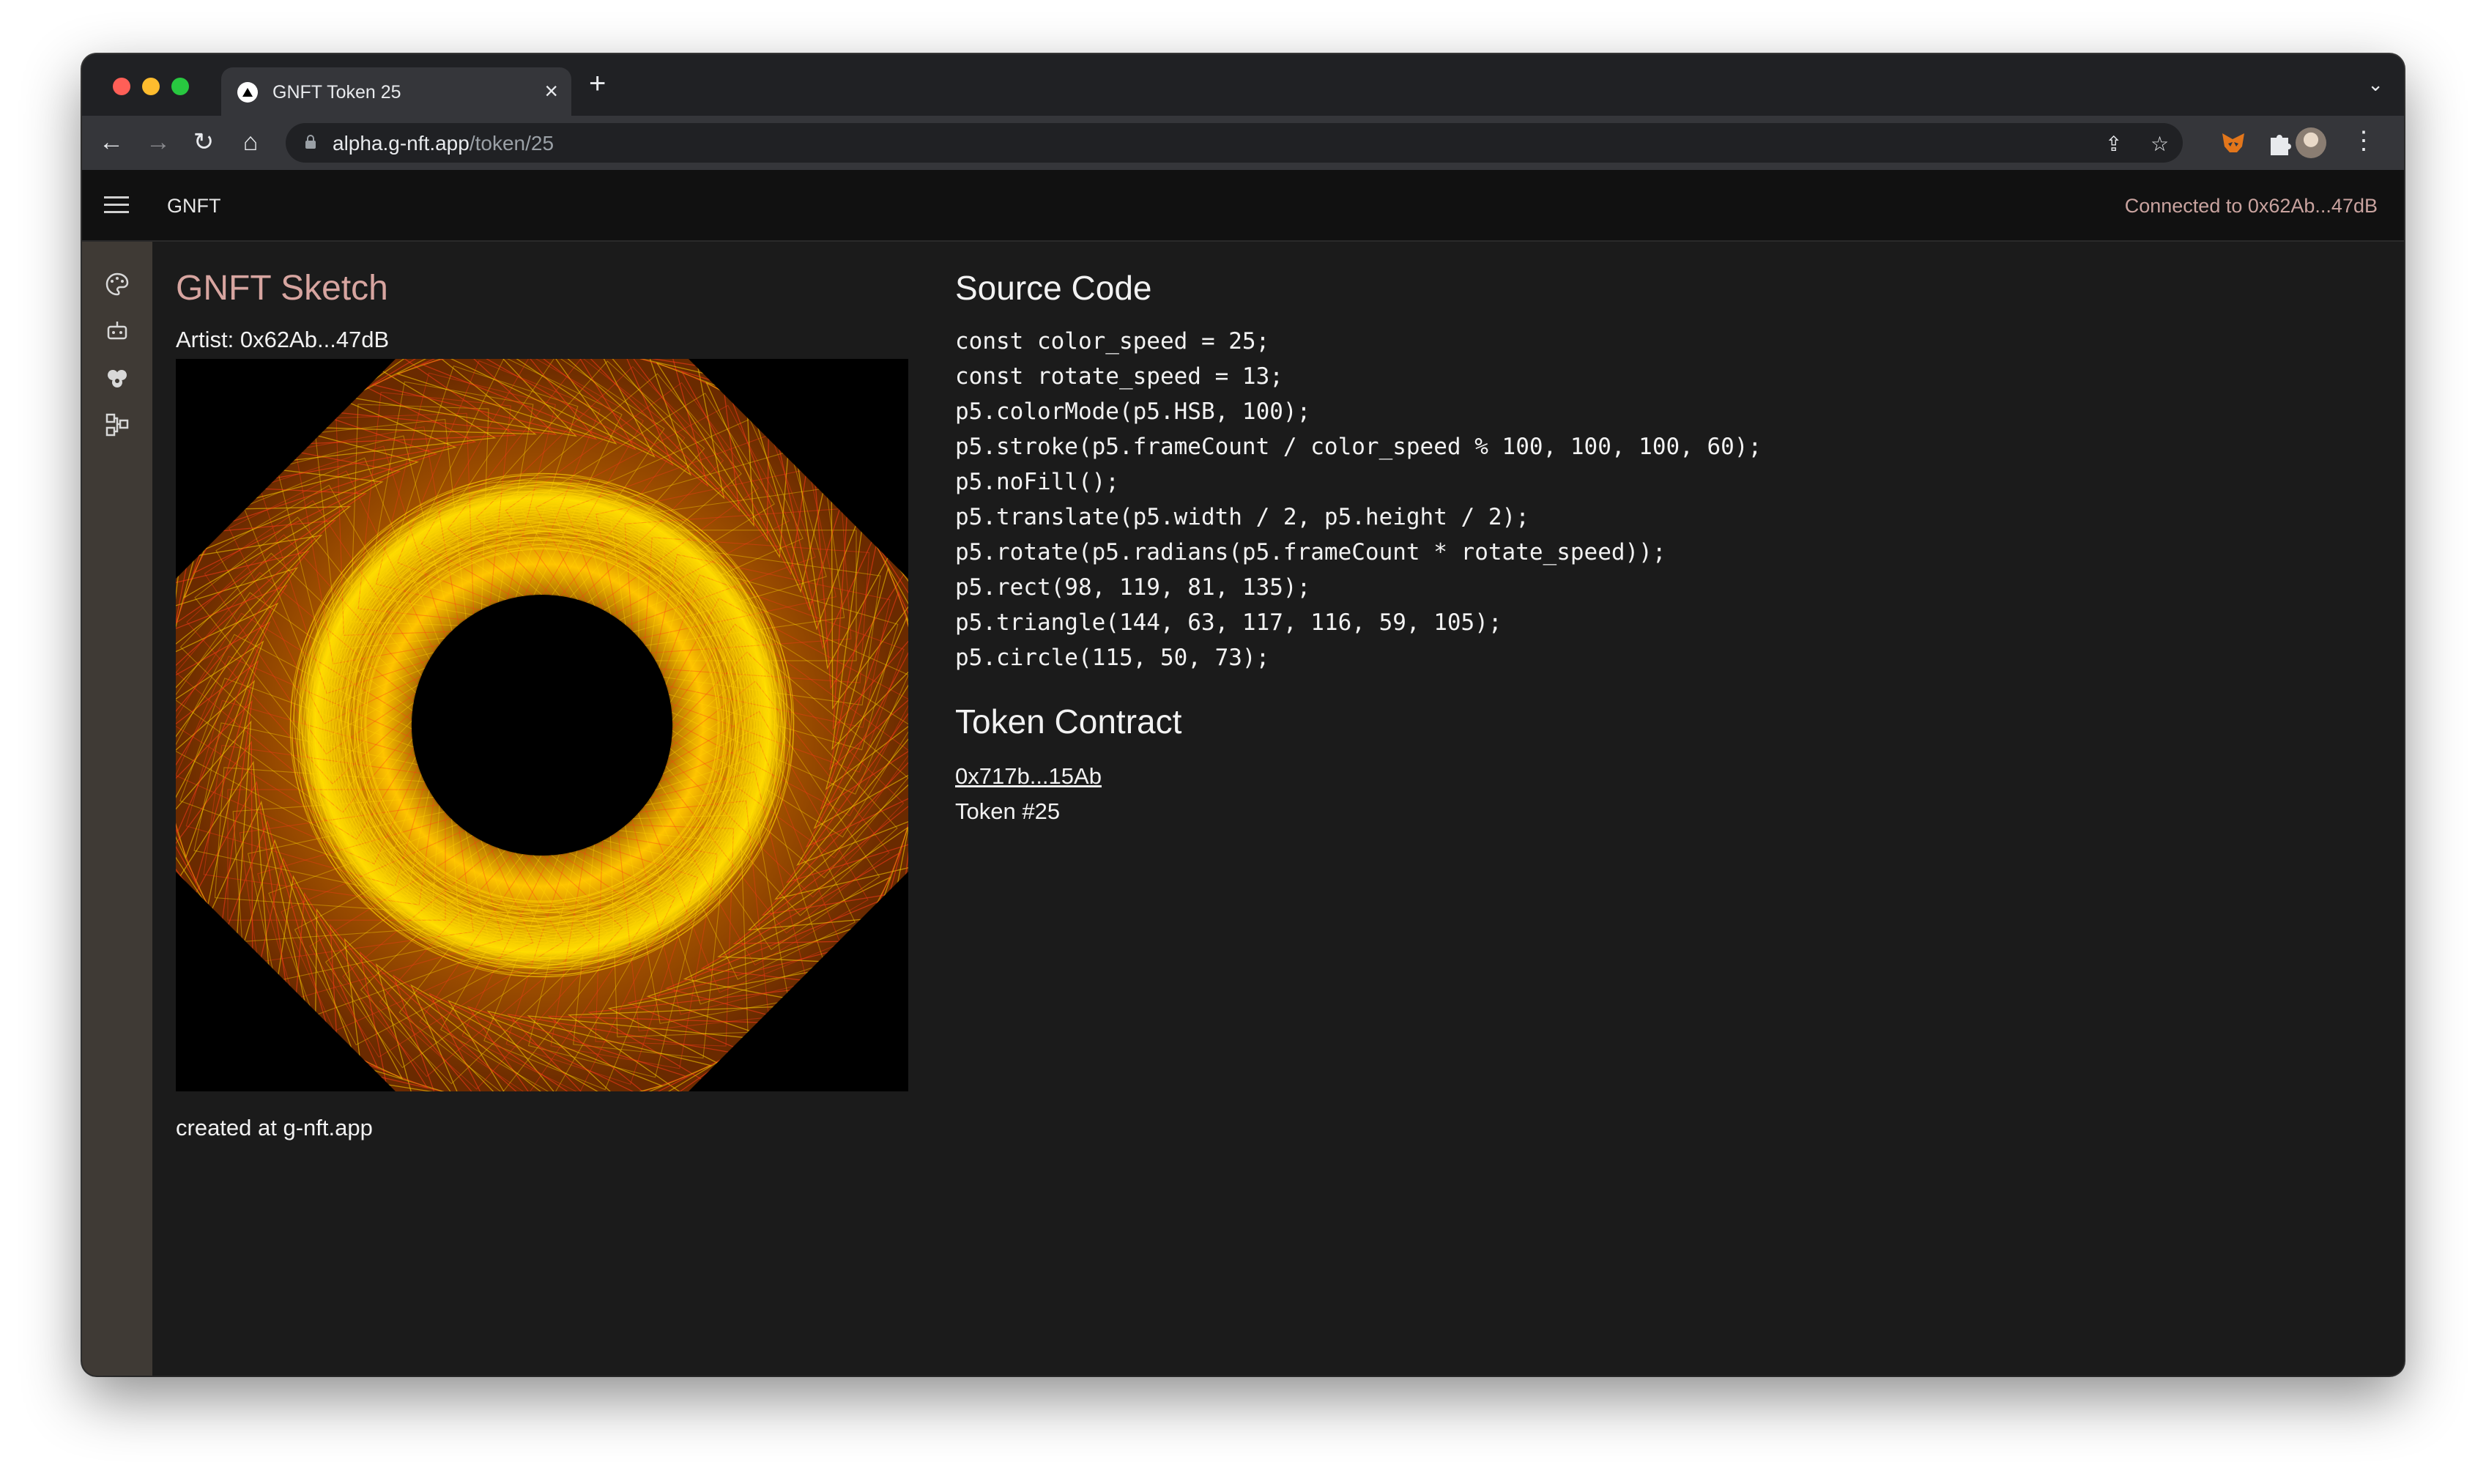  What do you see at coordinates (2375, 84) in the screenshot?
I see `tab-search-icon: ⌄` at bounding box center [2375, 84].